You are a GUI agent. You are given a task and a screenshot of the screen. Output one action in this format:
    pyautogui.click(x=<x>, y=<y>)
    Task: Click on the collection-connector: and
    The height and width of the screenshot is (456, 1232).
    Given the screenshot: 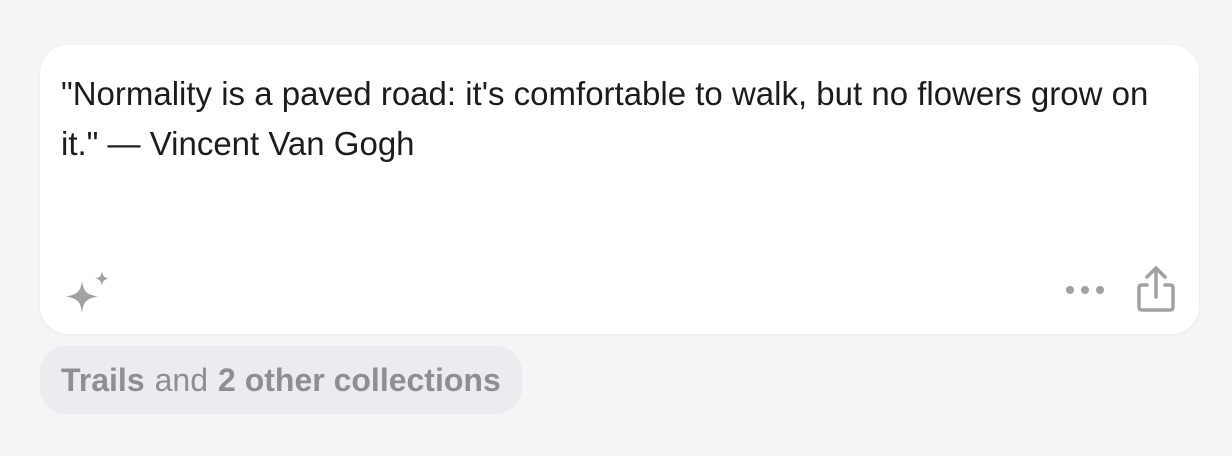 What is the action you would take?
    pyautogui.click(x=181, y=379)
    